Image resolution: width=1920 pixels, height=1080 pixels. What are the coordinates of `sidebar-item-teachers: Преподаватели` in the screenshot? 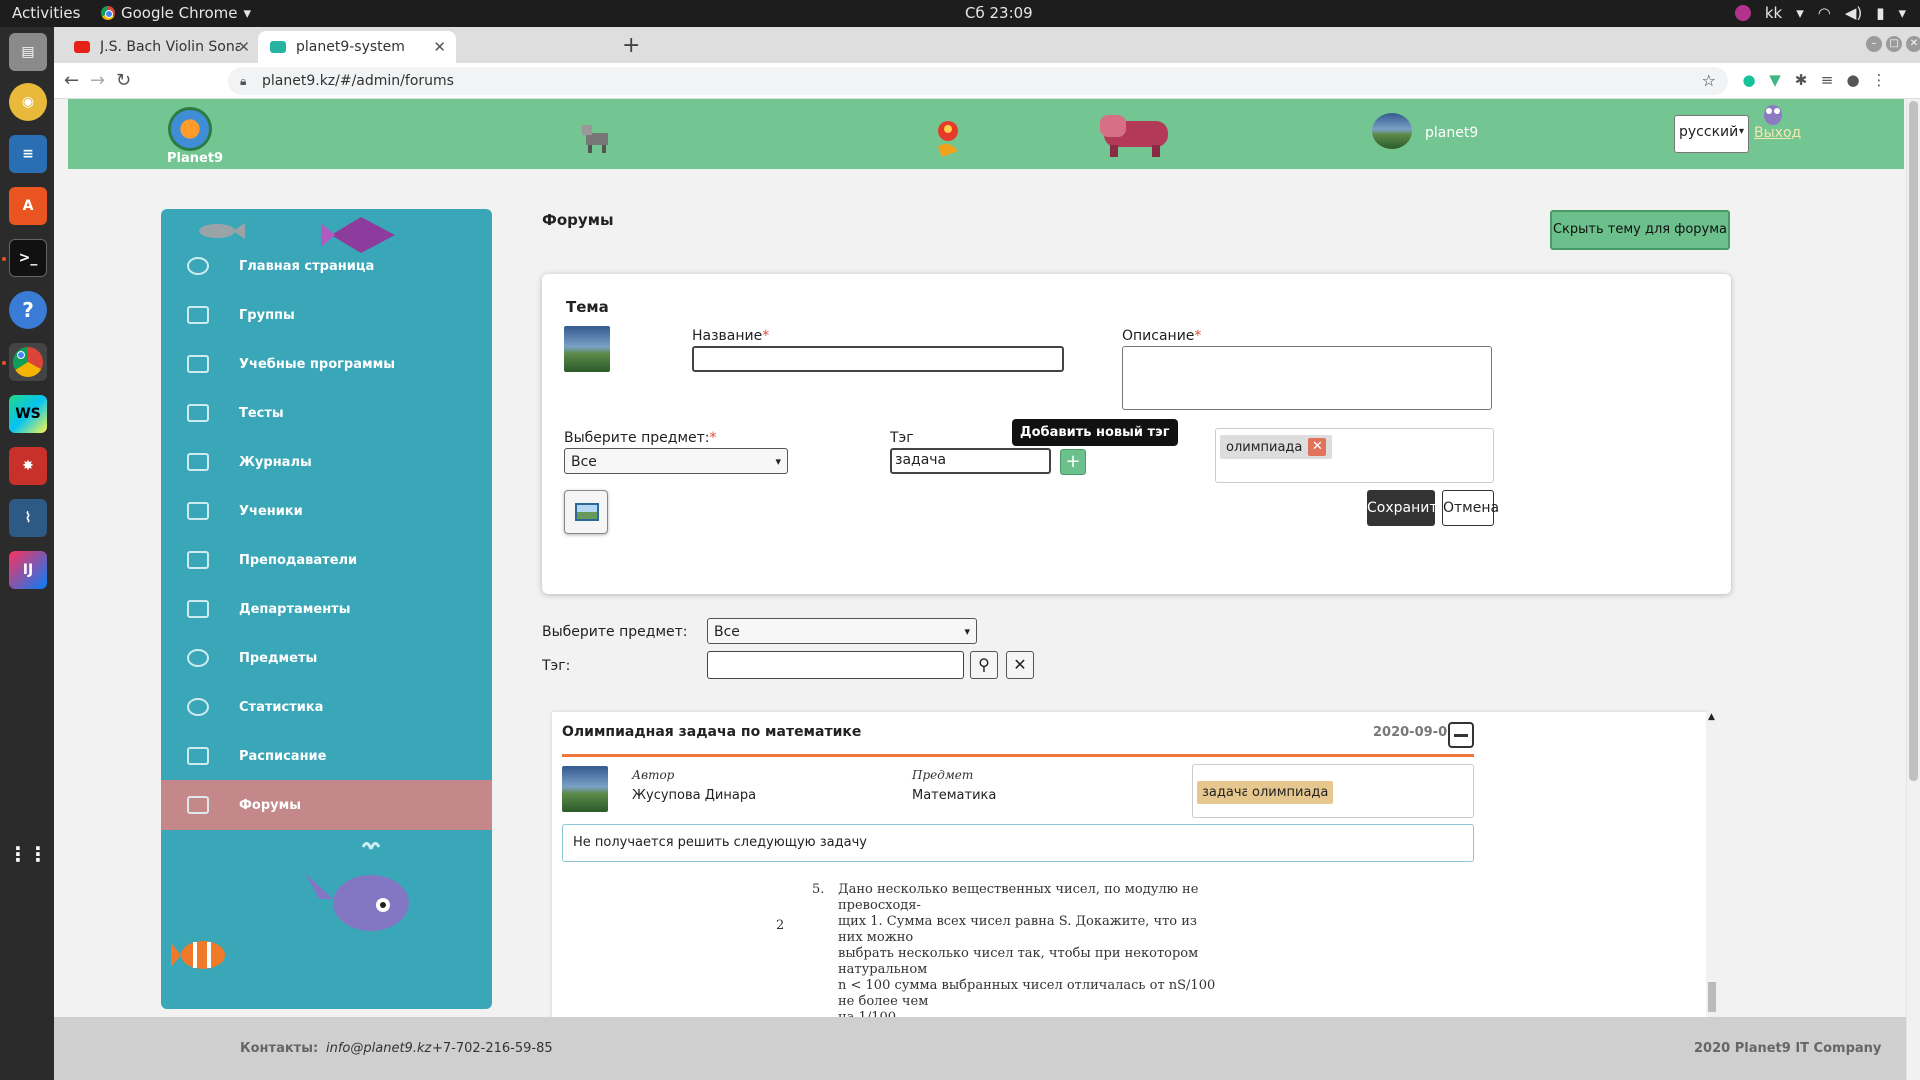 It's located at (326, 560).